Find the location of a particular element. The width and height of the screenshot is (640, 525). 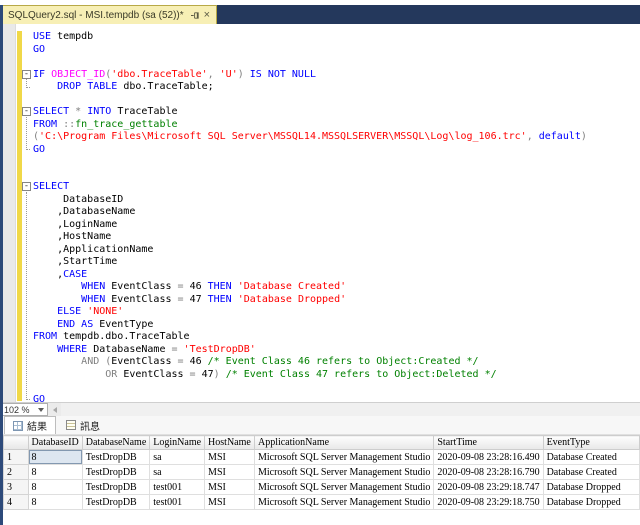

sql-token: CASE is located at coordinates (75, 274).